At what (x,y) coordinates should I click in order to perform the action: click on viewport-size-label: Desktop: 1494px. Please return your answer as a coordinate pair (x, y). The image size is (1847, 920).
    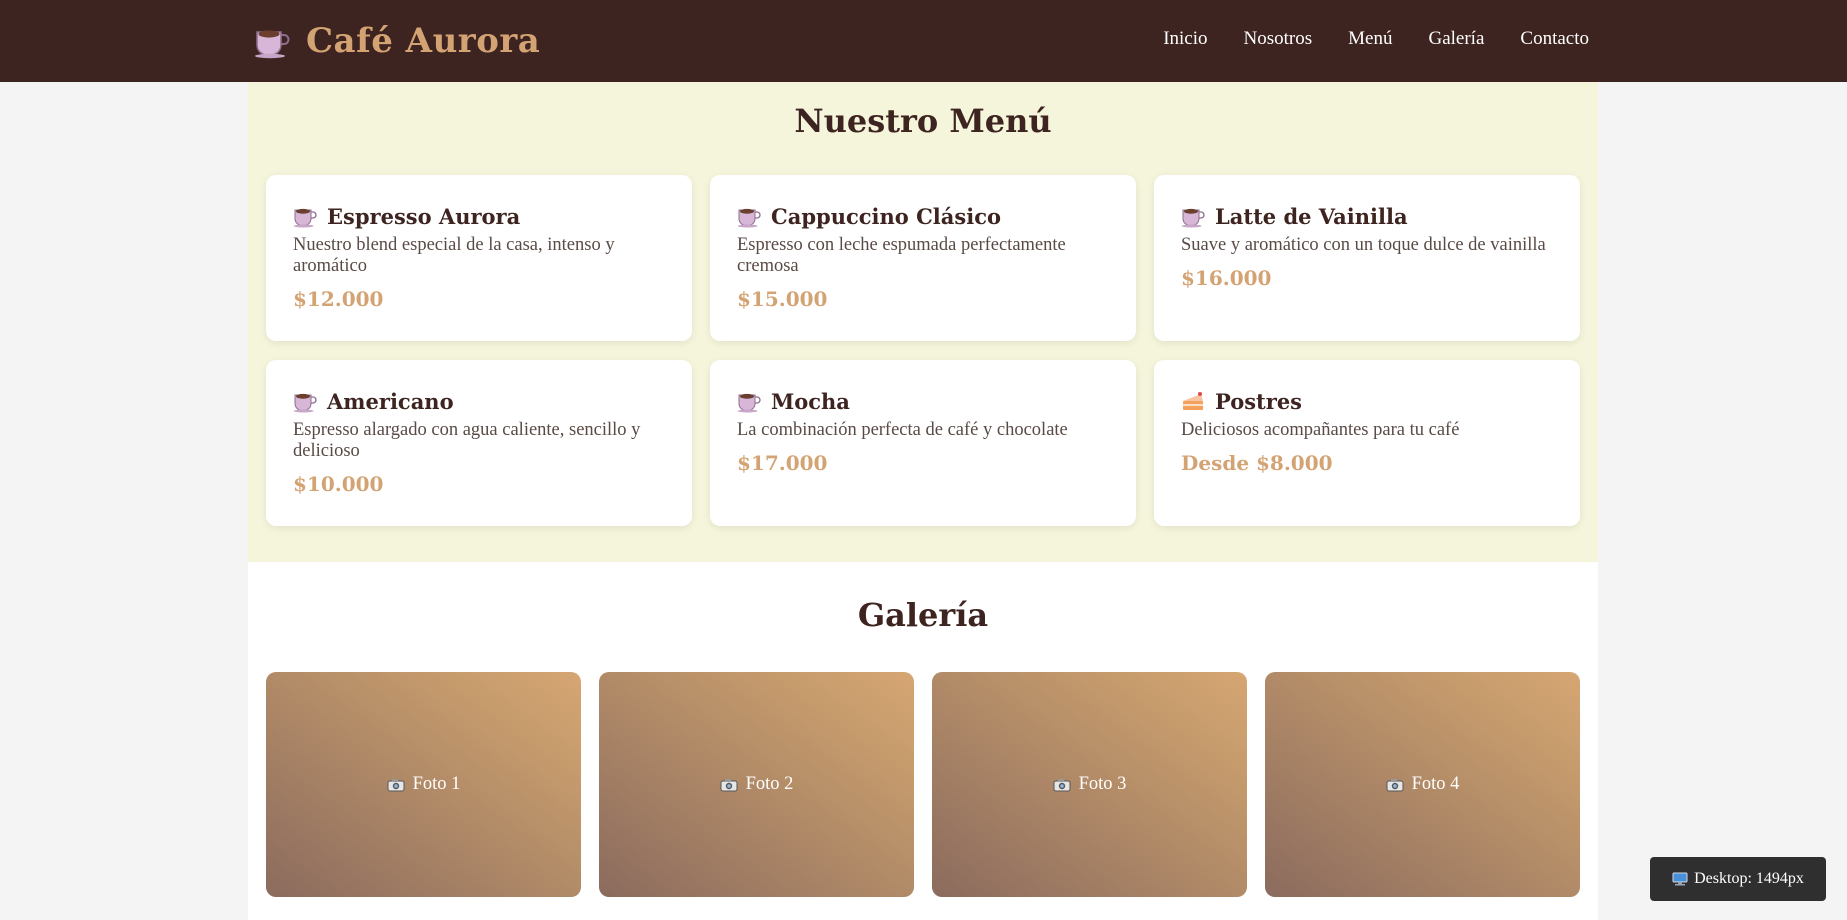
    Looking at the image, I should click on (1749, 878).